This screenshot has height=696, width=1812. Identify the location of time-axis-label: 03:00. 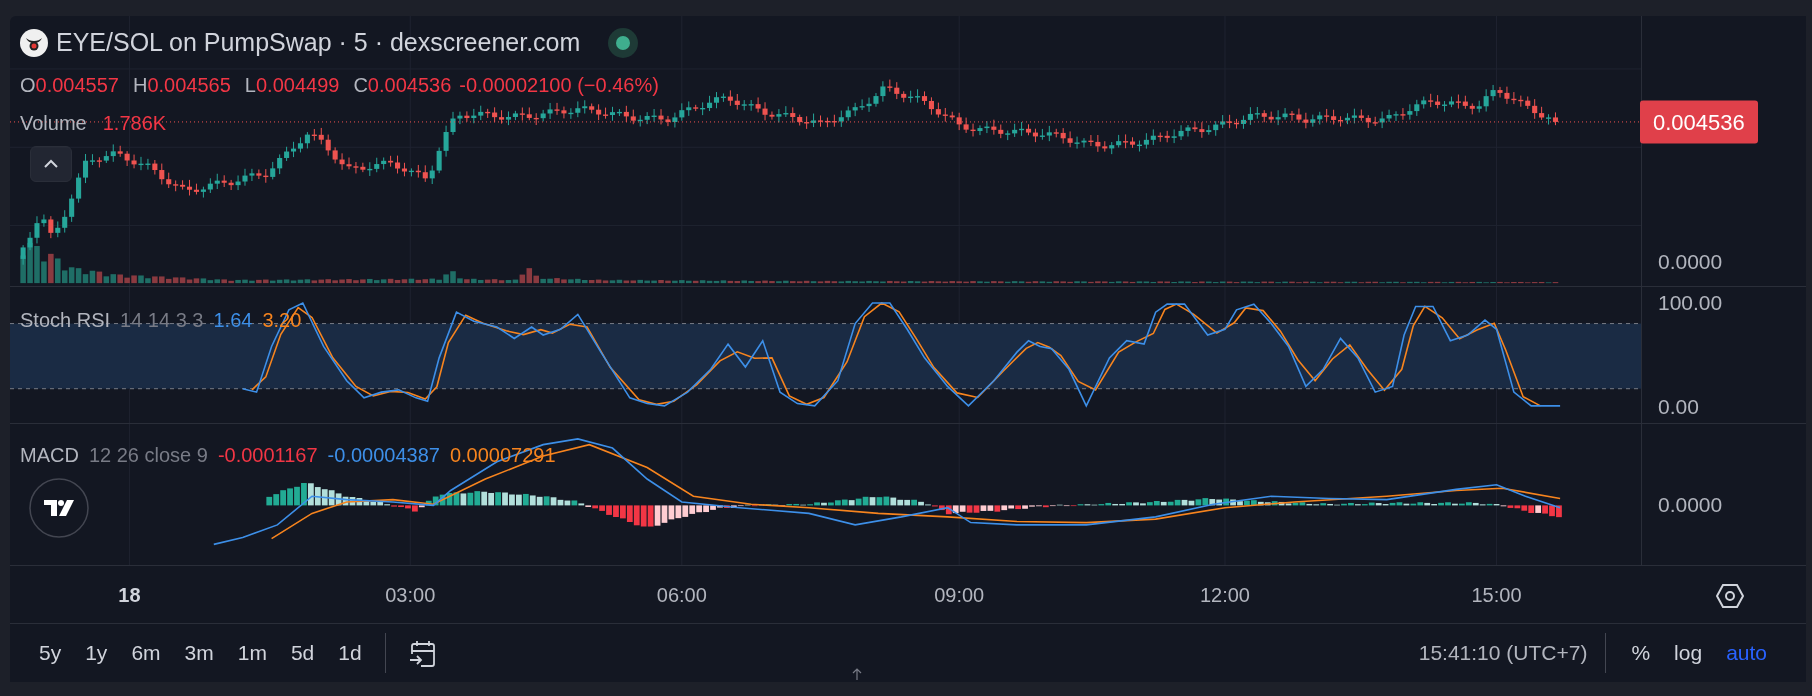
(410, 595).